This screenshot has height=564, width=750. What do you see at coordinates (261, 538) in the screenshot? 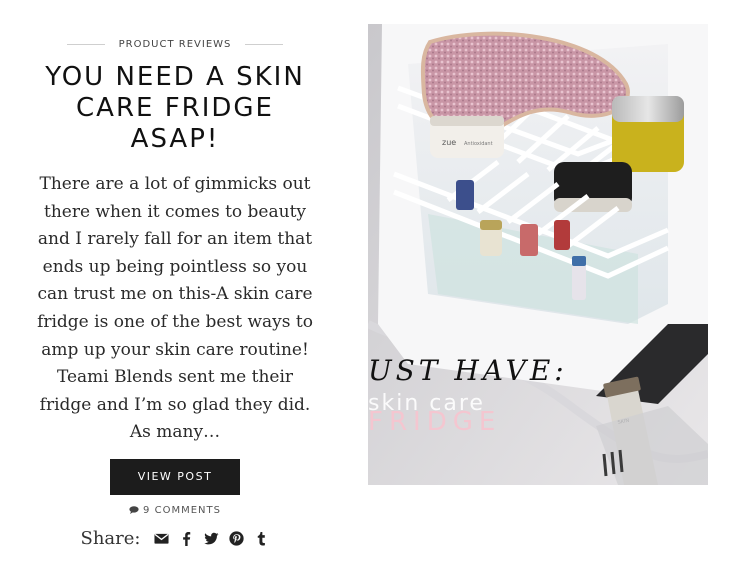
I see `tumblr-icon` at bounding box center [261, 538].